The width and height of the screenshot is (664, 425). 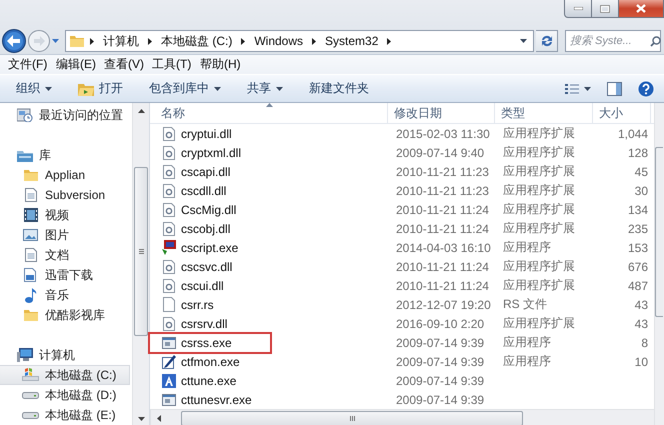 I want to click on maximize-button, so click(x=605, y=9).